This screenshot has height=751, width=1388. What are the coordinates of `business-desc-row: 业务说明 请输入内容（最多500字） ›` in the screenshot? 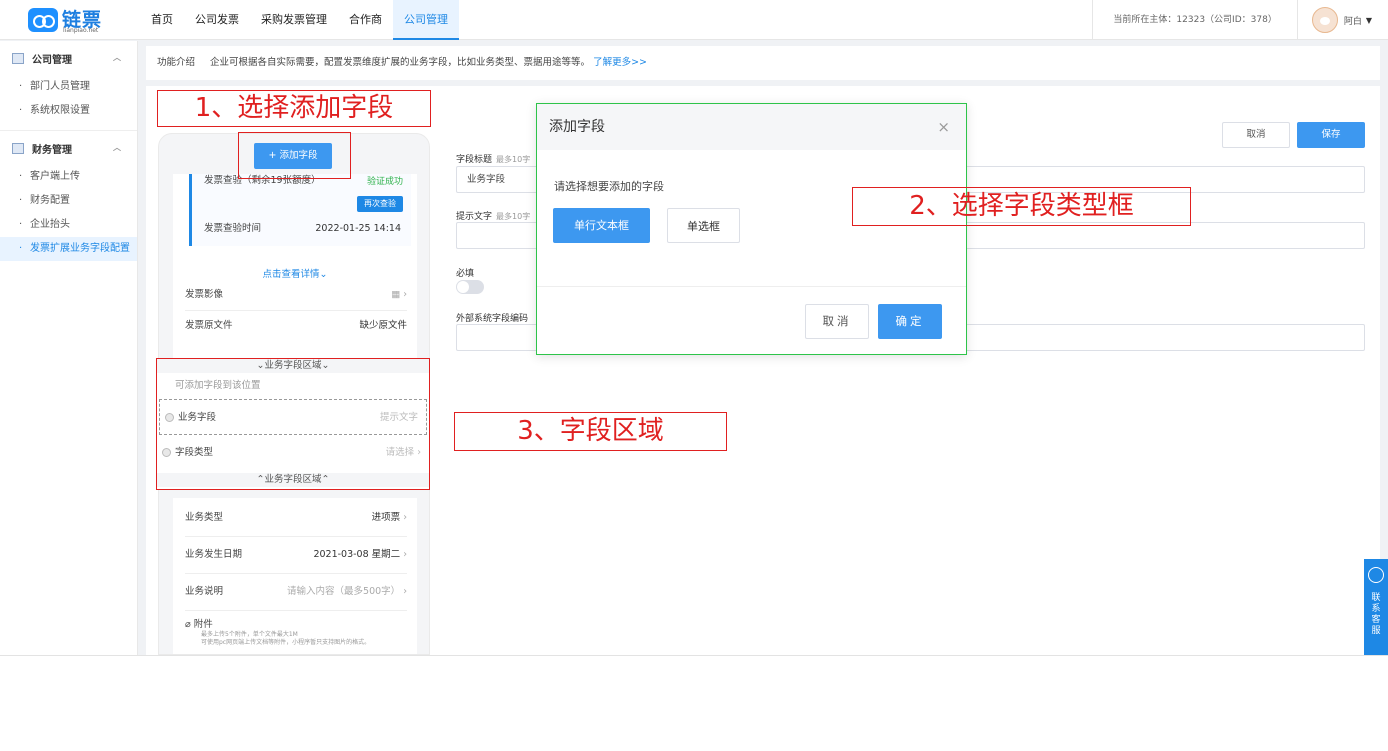 It's located at (296, 592).